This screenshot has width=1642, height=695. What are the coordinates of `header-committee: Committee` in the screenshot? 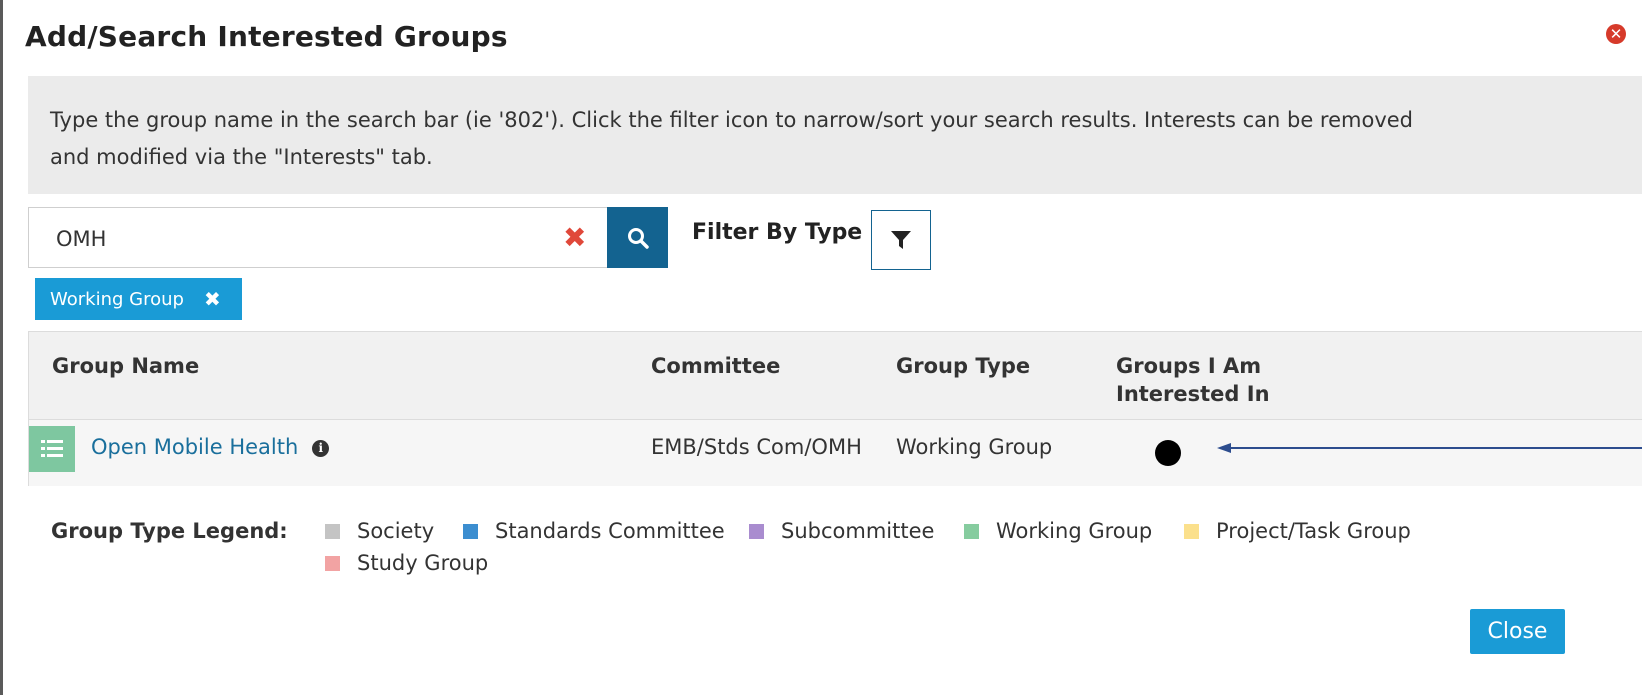 It's located at (715, 366).